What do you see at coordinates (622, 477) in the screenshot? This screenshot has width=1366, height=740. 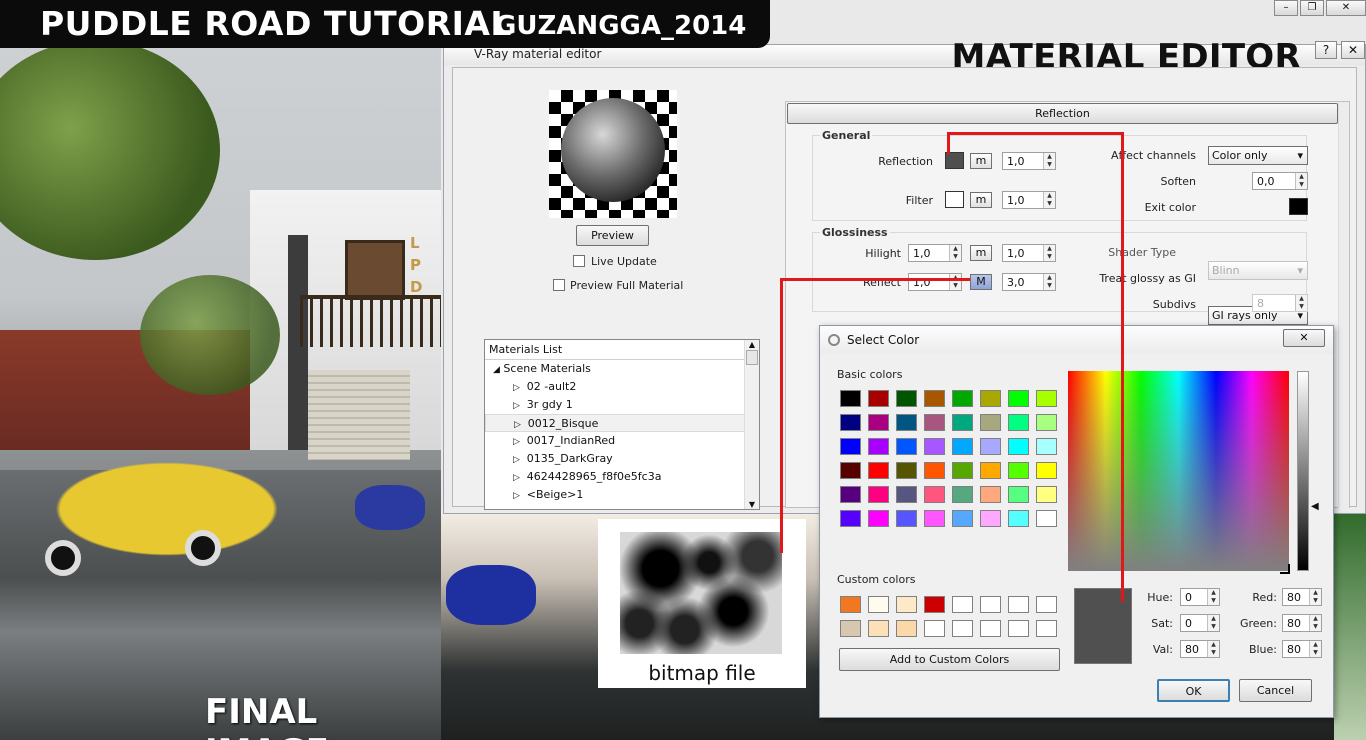 I see `material-item: ▷ 4624428965_f8f0e5fc3a` at bounding box center [622, 477].